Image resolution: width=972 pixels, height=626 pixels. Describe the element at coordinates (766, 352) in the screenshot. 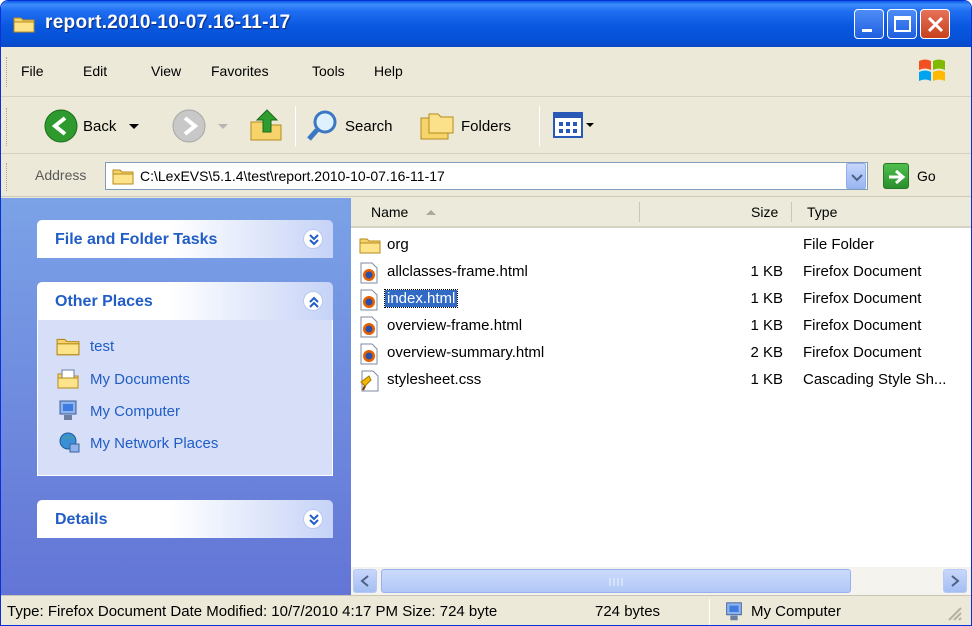

I see `file-size: 2 KB` at that location.